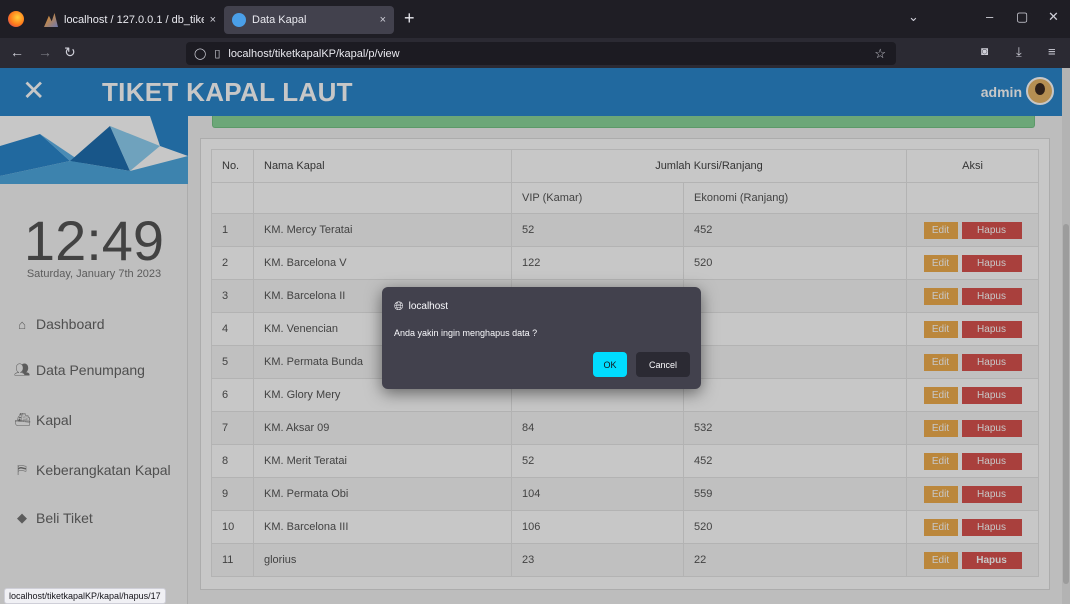 This screenshot has width=1070, height=604. What do you see at coordinates (85, 596) in the screenshot?
I see `status-bar-link: localhost/tiketkapalKP/kapal/hapus/17` at bounding box center [85, 596].